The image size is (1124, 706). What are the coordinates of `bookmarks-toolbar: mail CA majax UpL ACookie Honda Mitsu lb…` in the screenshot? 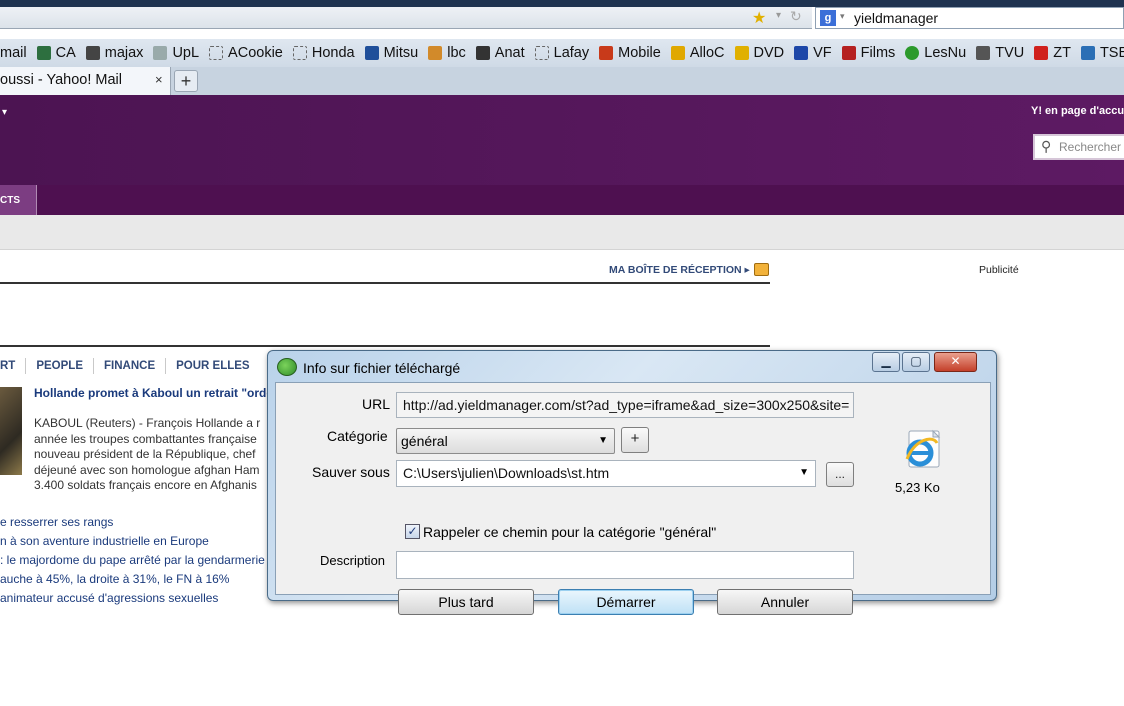 It's located at (562, 53).